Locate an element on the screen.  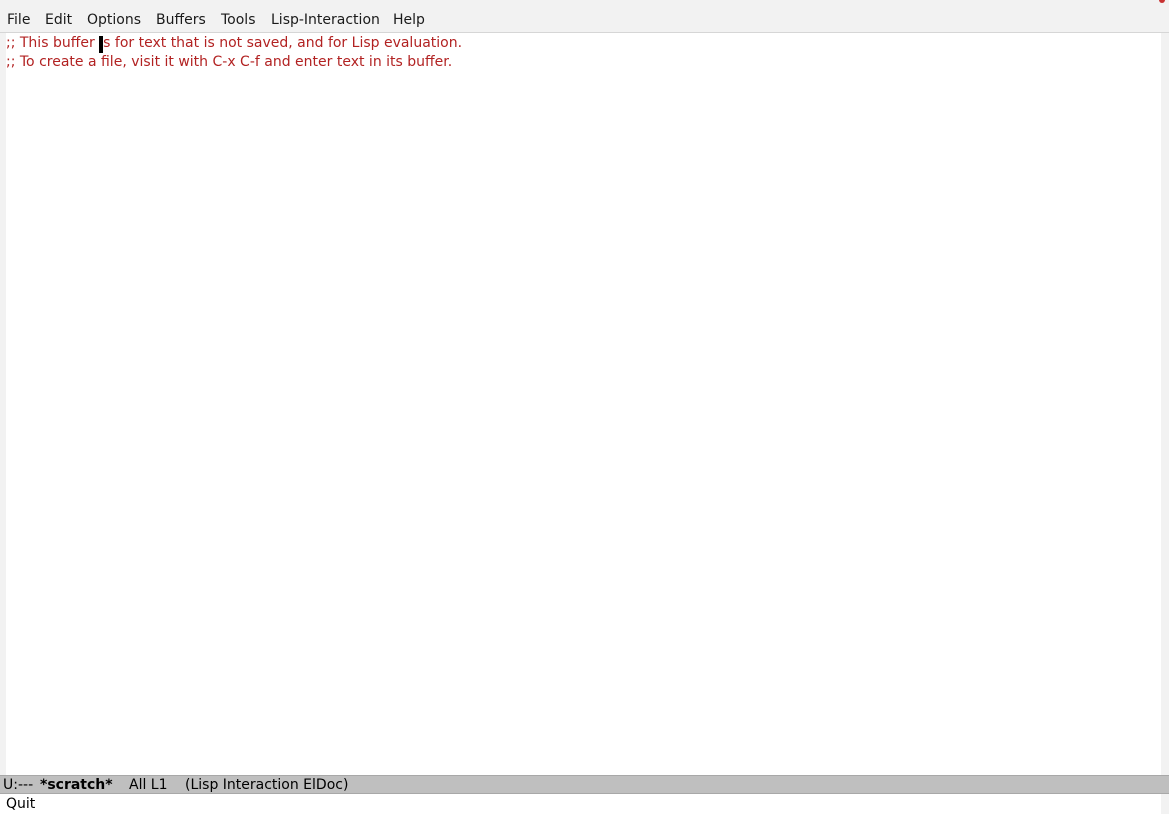
echo-area: Quit is located at coordinates (584, 804).